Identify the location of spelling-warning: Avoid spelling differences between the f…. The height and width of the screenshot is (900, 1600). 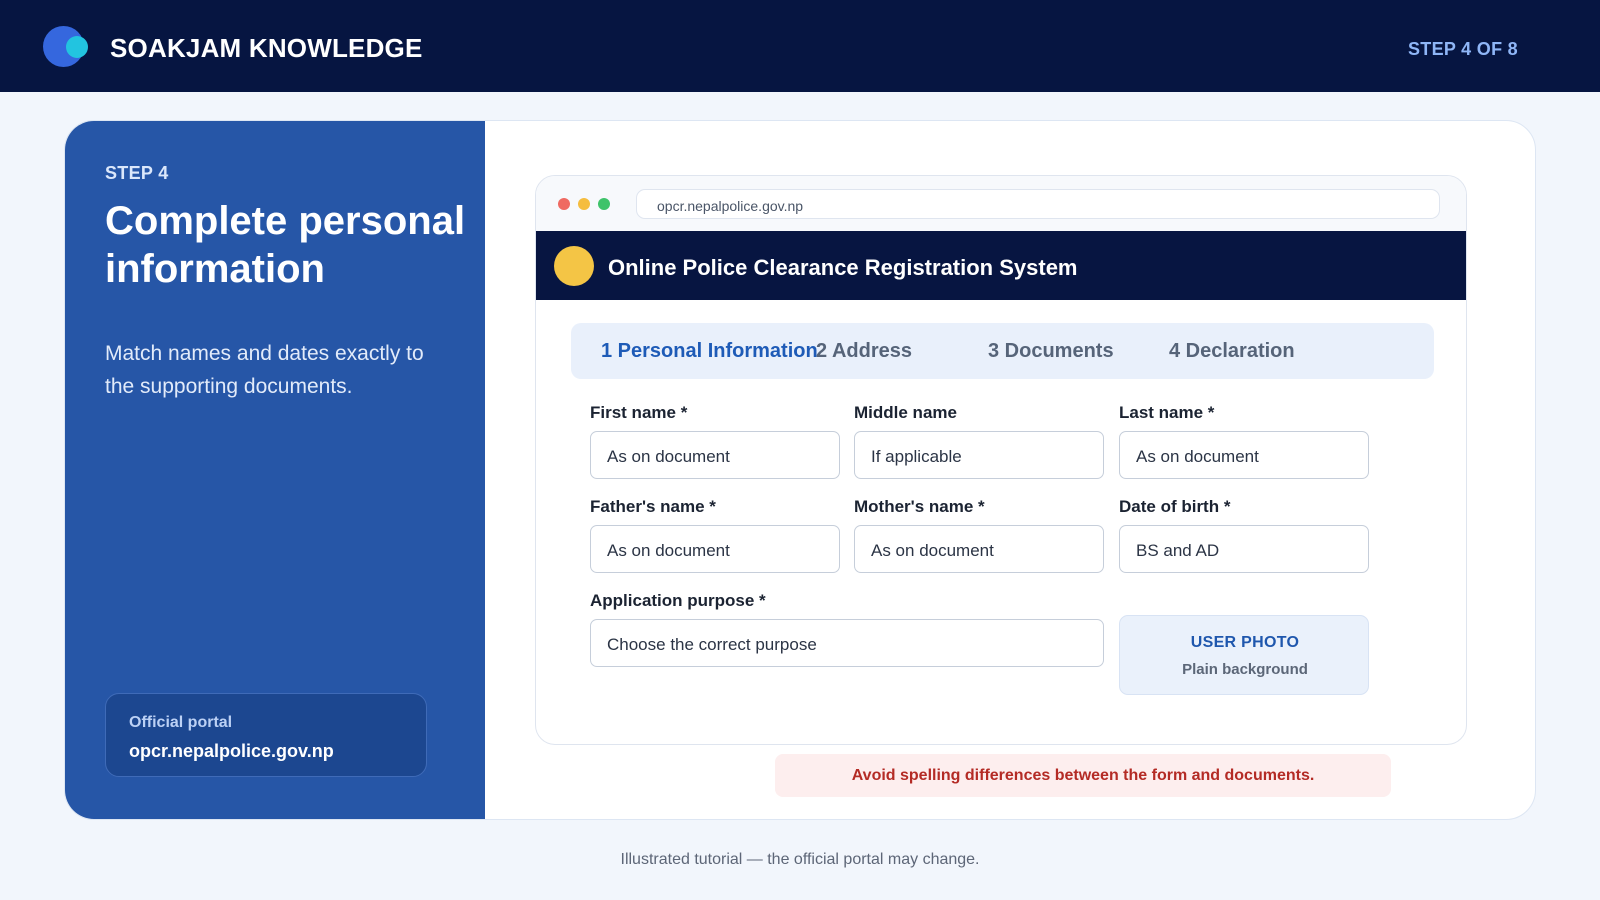
(1083, 775).